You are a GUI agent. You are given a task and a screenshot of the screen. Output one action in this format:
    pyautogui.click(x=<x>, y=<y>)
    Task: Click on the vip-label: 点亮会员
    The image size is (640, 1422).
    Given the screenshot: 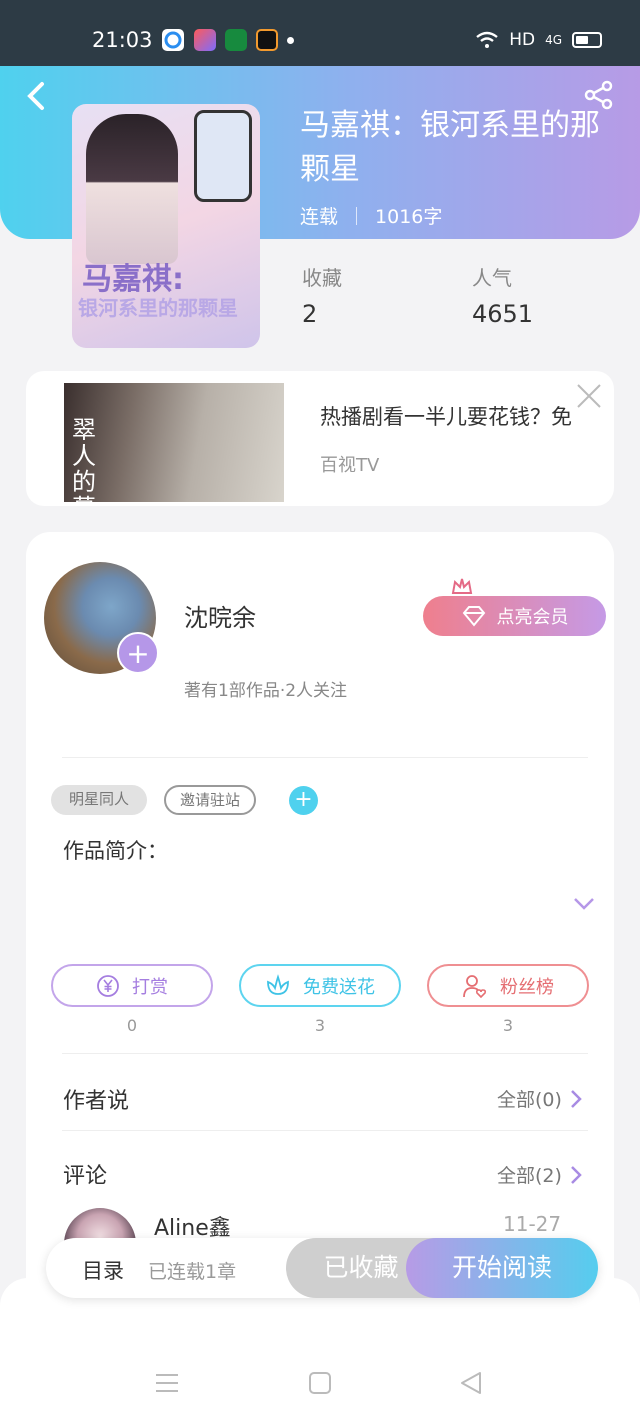 What is the action you would take?
    pyautogui.click(x=532, y=617)
    